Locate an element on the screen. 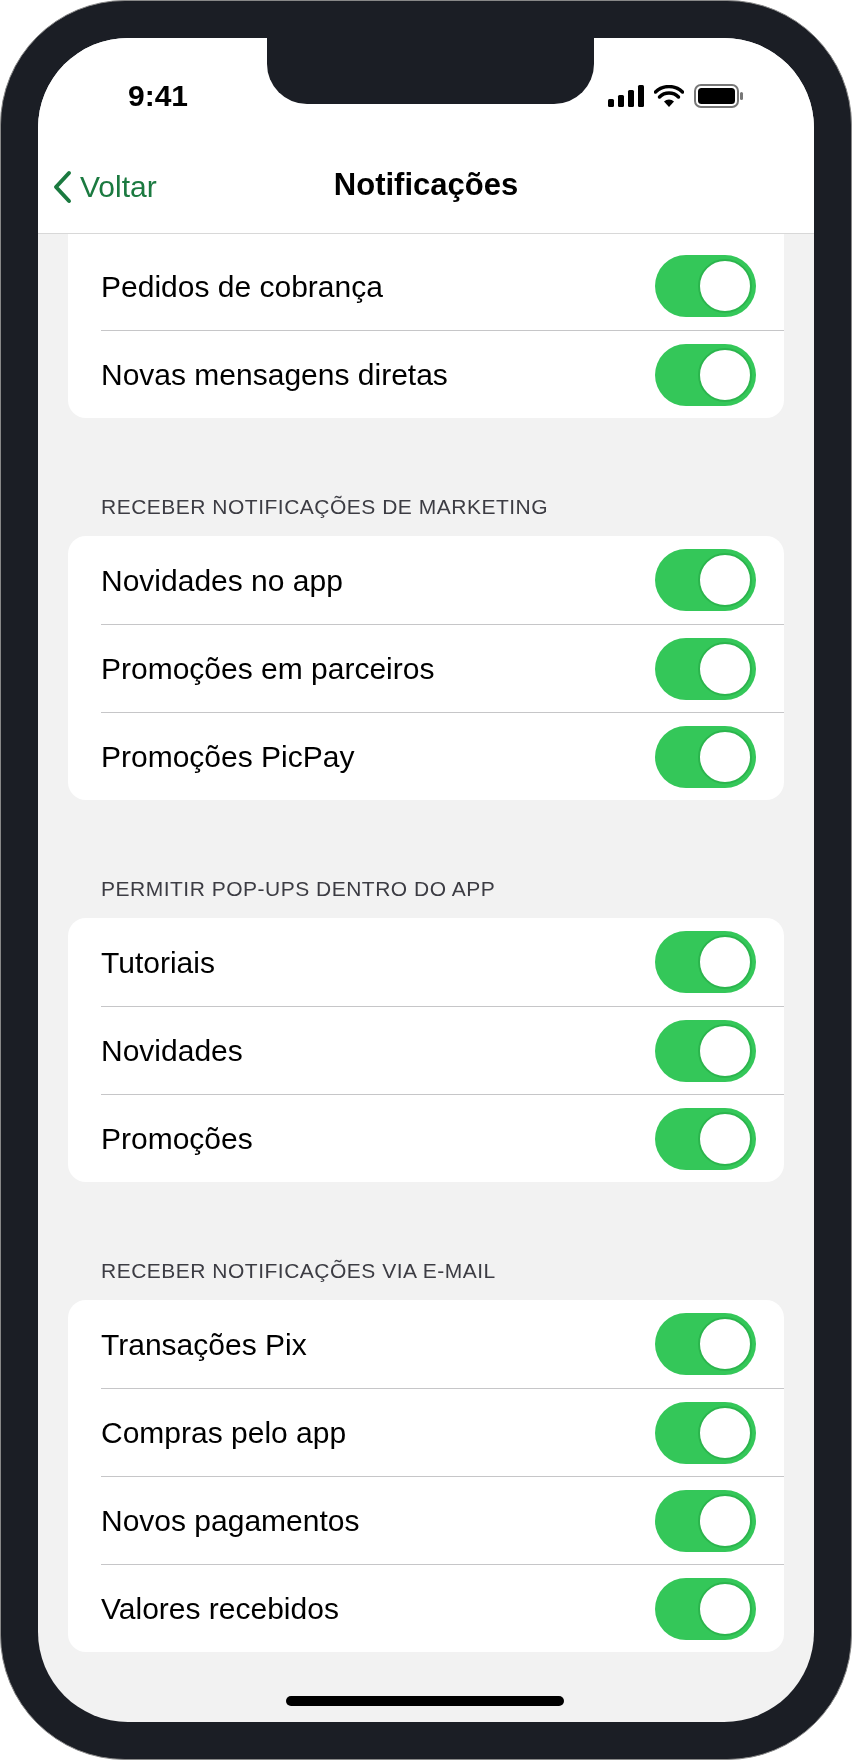 The image size is (852, 1760). chevron-left-icon is located at coordinates (62, 186).